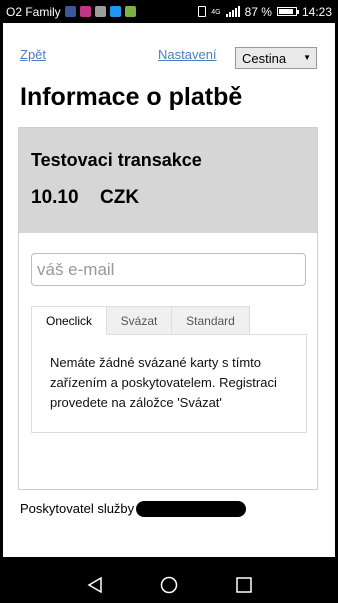 Image resolution: width=338 pixels, height=603 pixels. What do you see at coordinates (244, 585) in the screenshot?
I see `recents-icon` at bounding box center [244, 585].